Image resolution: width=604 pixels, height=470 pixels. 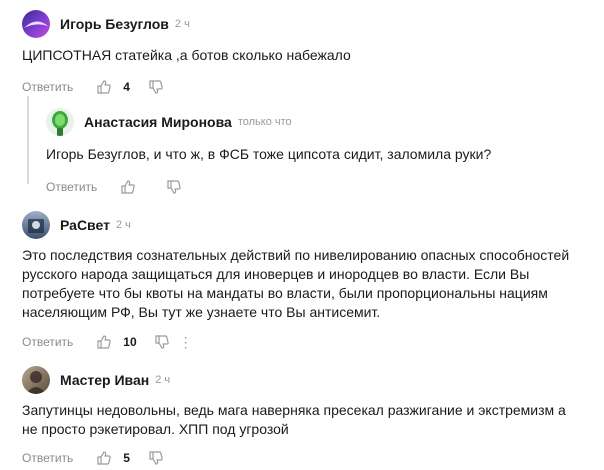 I want to click on comment-header: Игорь Безуглов 2 ч, so click(x=313, y=24).